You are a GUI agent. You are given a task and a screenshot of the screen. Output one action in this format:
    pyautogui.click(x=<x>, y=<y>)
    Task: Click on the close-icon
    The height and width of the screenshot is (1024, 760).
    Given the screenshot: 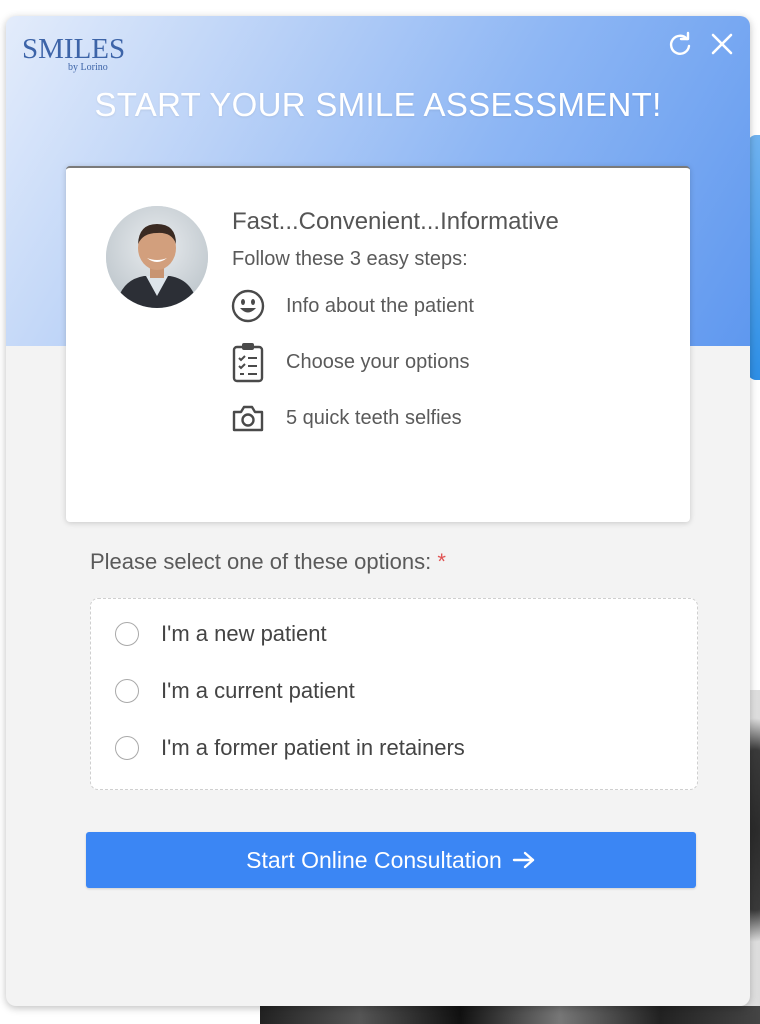 What is the action you would take?
    pyautogui.click(x=722, y=44)
    